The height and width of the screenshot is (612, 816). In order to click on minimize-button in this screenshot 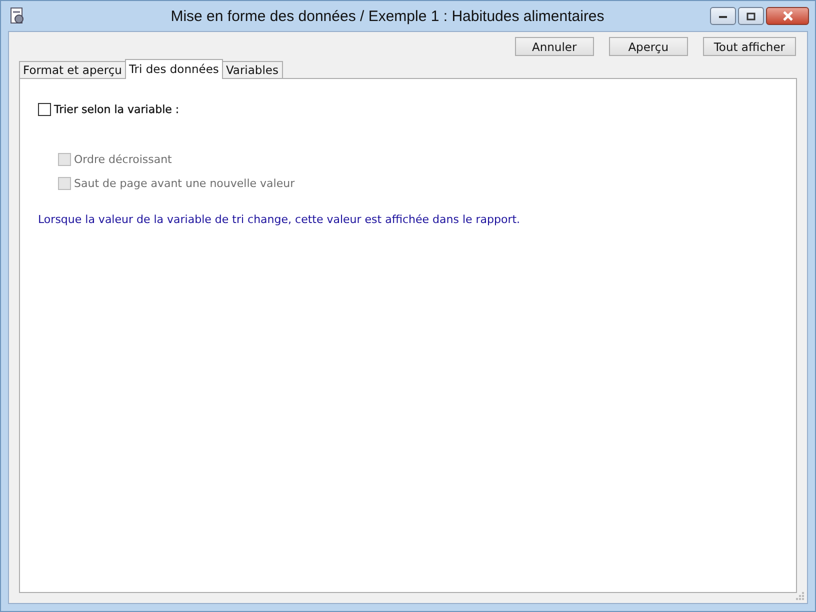, I will do `click(723, 16)`.